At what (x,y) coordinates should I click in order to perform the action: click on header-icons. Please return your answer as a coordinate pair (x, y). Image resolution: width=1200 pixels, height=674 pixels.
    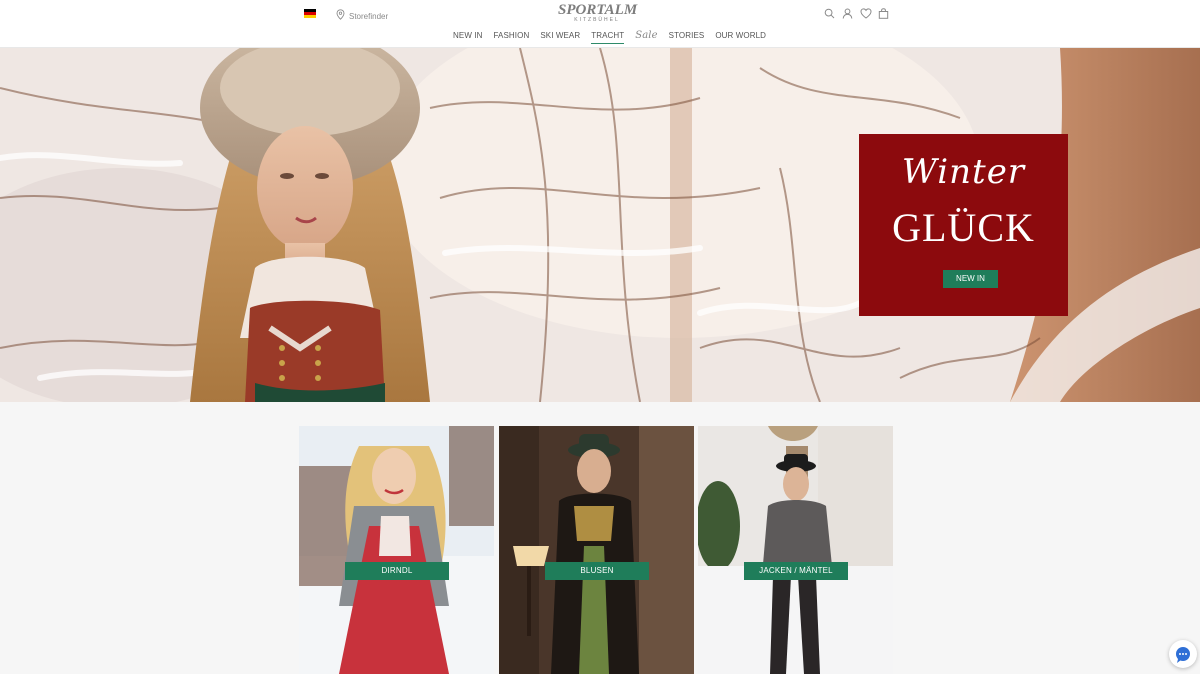
    Looking at the image, I should click on (856, 12).